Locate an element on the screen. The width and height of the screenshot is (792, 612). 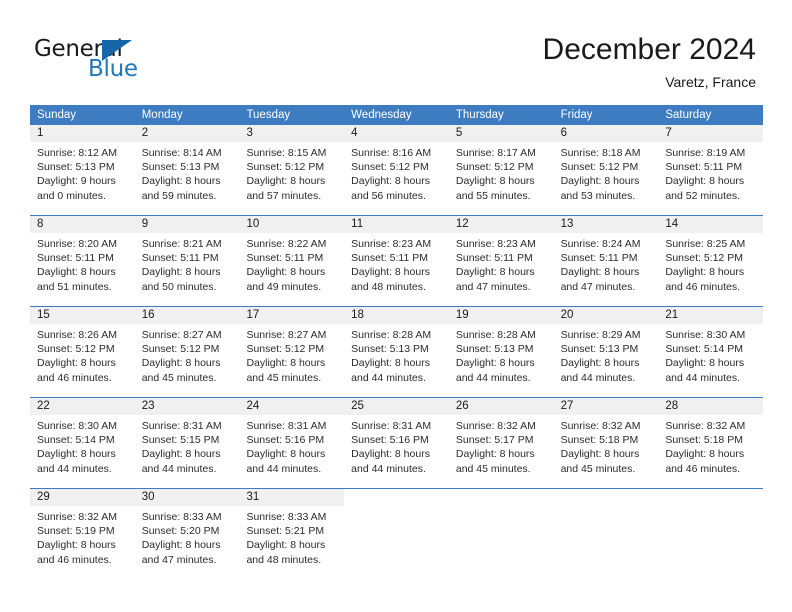
day-number-strip: 2 is located at coordinates (187, 133).